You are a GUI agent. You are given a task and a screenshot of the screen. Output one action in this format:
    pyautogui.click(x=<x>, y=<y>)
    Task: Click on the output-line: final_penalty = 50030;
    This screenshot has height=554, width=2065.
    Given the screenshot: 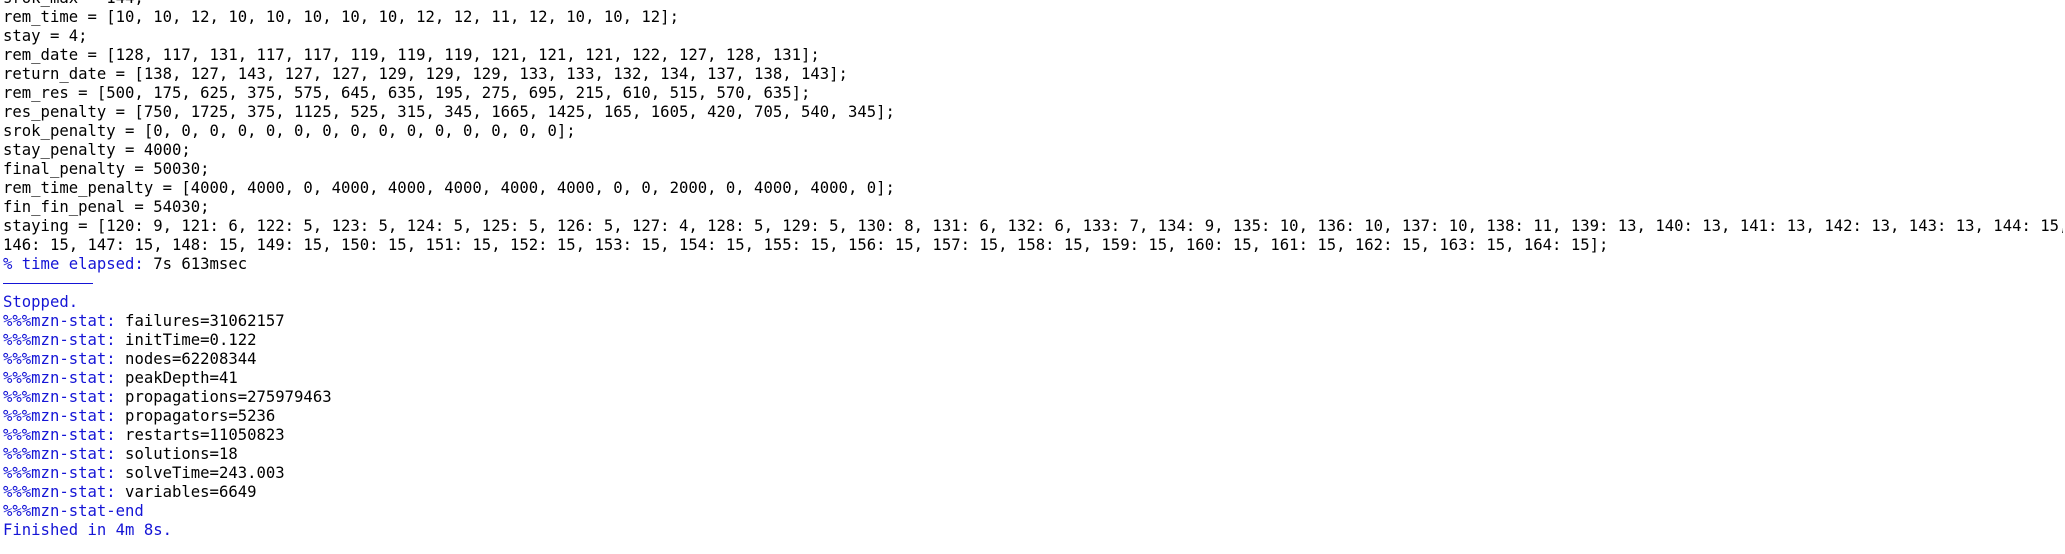 What is the action you would take?
    pyautogui.click(x=106, y=169)
    